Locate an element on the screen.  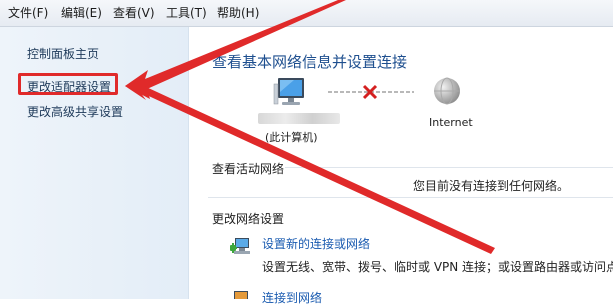
annotation-arrow-top is located at coordinates (235, 49).